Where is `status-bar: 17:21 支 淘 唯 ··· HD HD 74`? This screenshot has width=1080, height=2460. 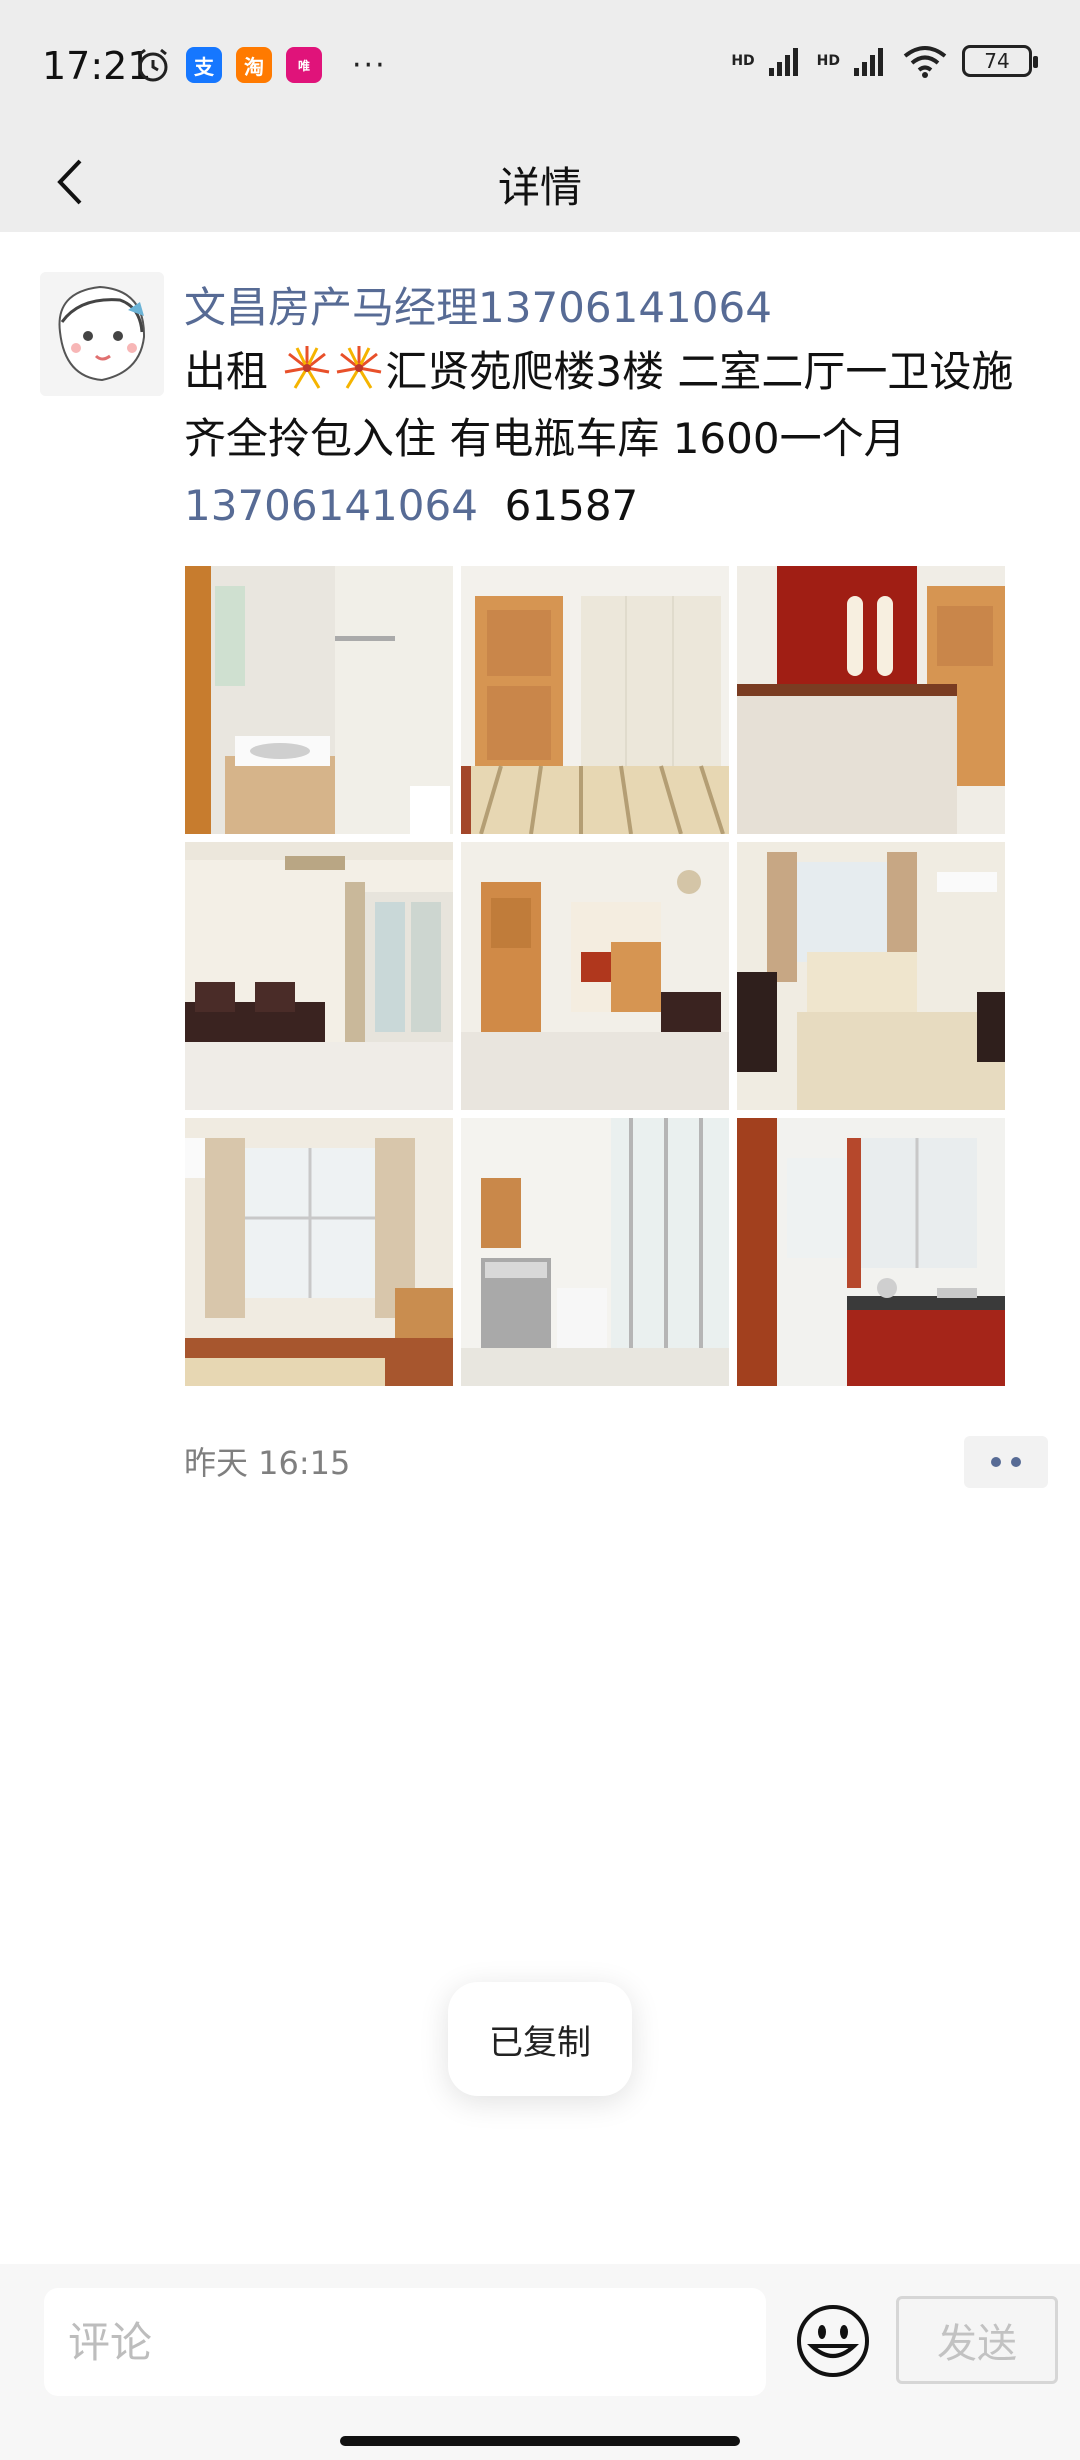
status-bar: 17:21 支 淘 唯 ··· HD HD 74 is located at coordinates (540, 66).